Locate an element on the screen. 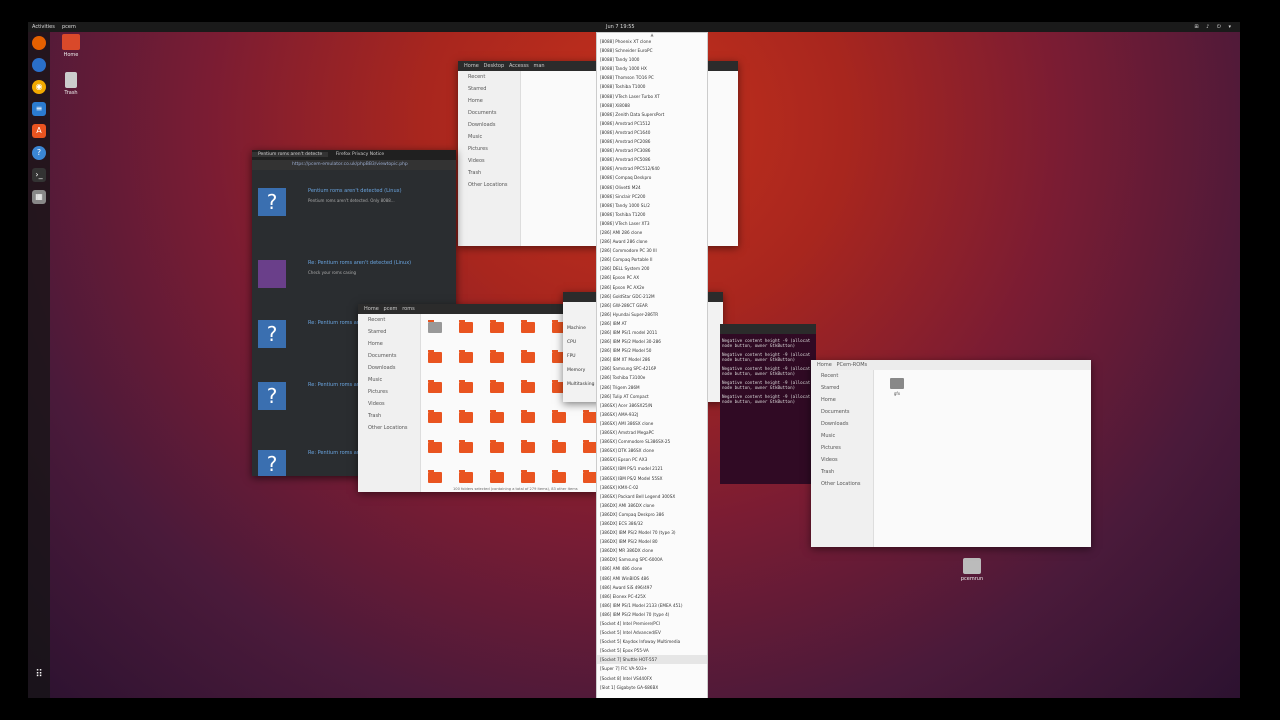  machine-option: [286] IBM XT Model 286 is located at coordinates (652, 359).